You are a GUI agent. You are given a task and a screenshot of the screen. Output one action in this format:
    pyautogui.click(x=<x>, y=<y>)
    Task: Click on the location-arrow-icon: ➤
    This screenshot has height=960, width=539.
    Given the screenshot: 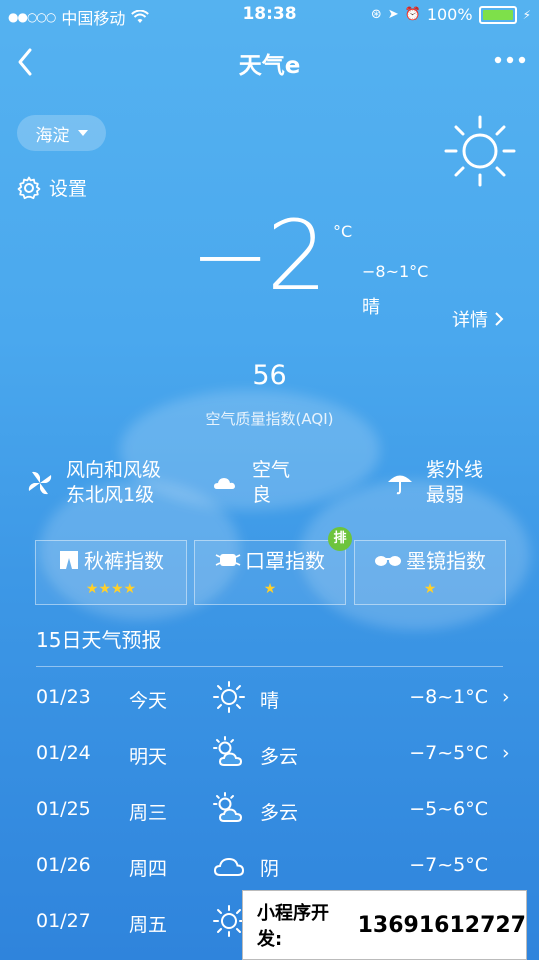 What is the action you would take?
    pyautogui.click(x=393, y=14)
    